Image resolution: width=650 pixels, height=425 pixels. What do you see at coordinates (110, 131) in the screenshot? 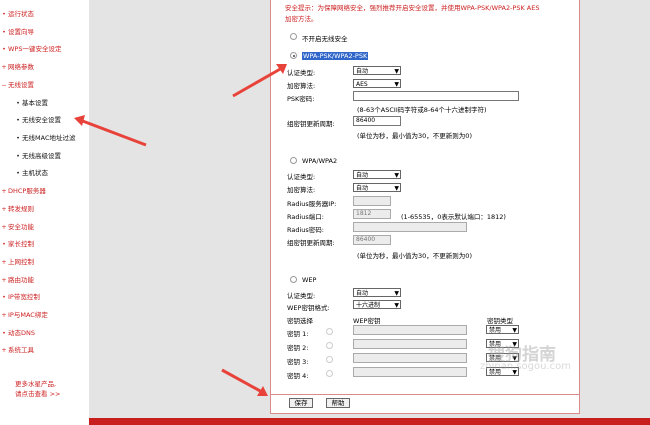
I see `arrow-to-sidebar-item-icon` at bounding box center [110, 131].